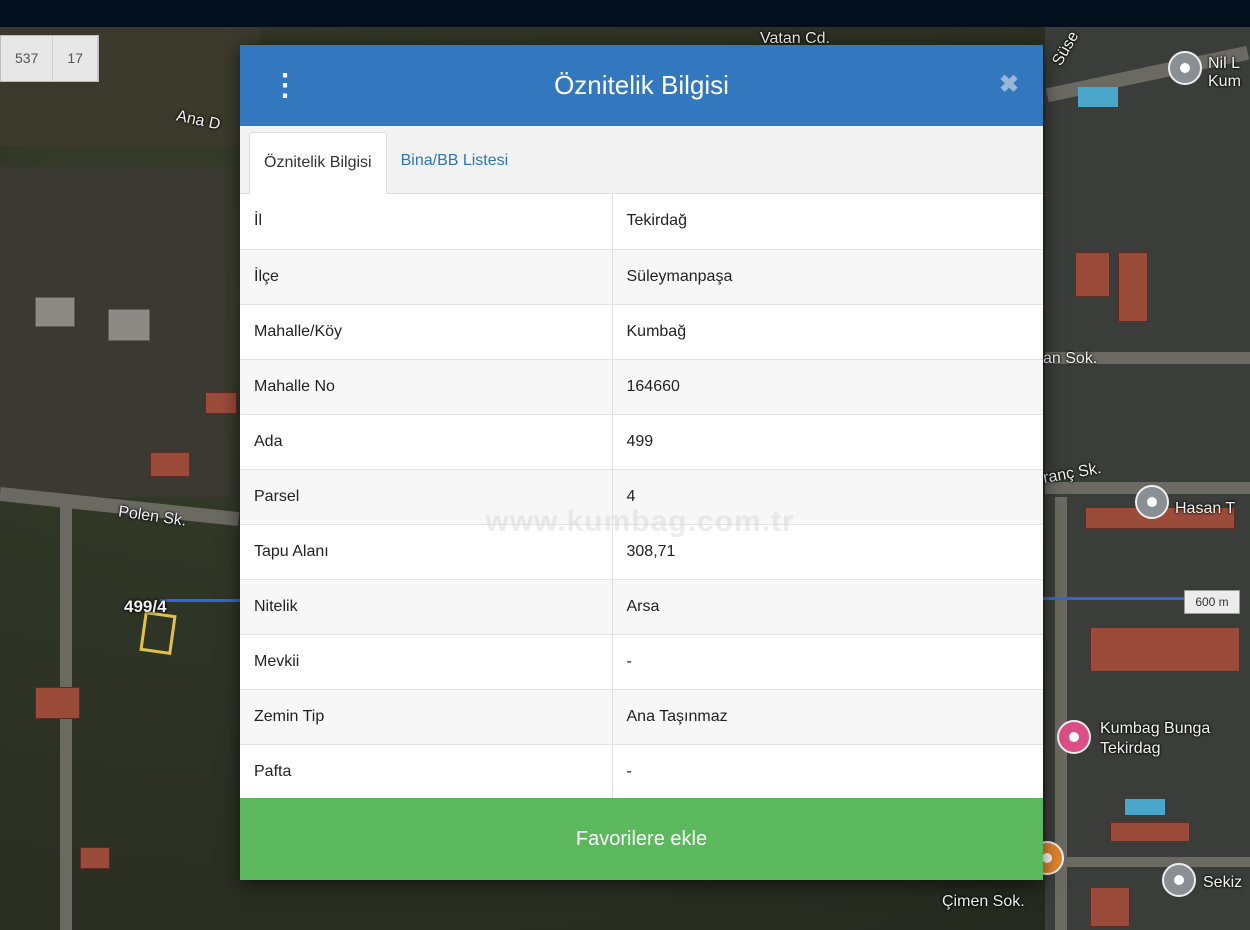  I want to click on tab-building-list: Bina/BB Listesi, so click(455, 162).